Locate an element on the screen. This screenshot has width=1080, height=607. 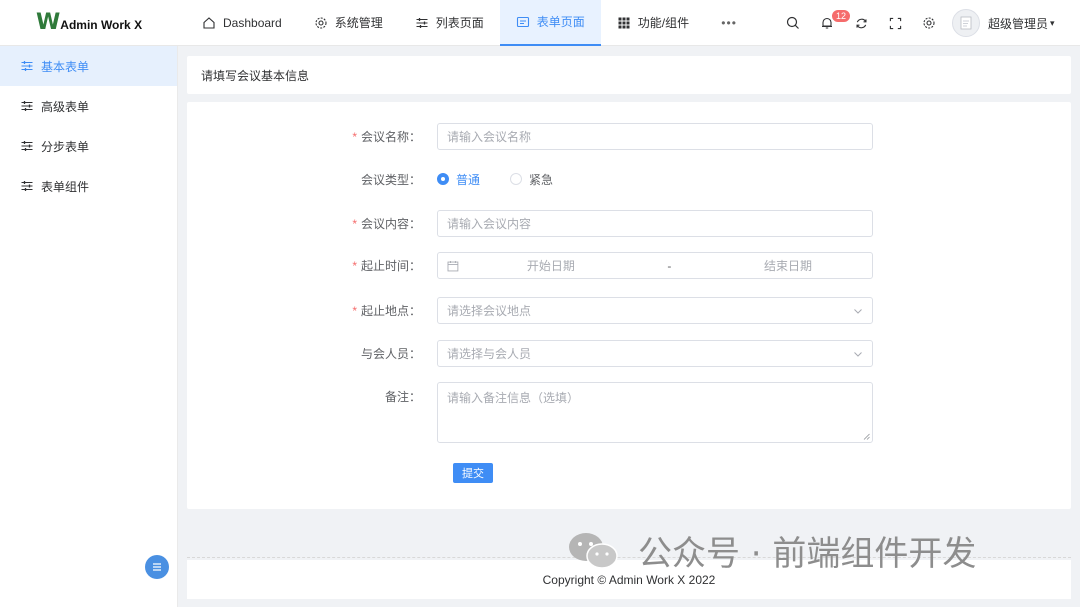
nav-item-system: 系统管理 is located at coordinates (348, 23).